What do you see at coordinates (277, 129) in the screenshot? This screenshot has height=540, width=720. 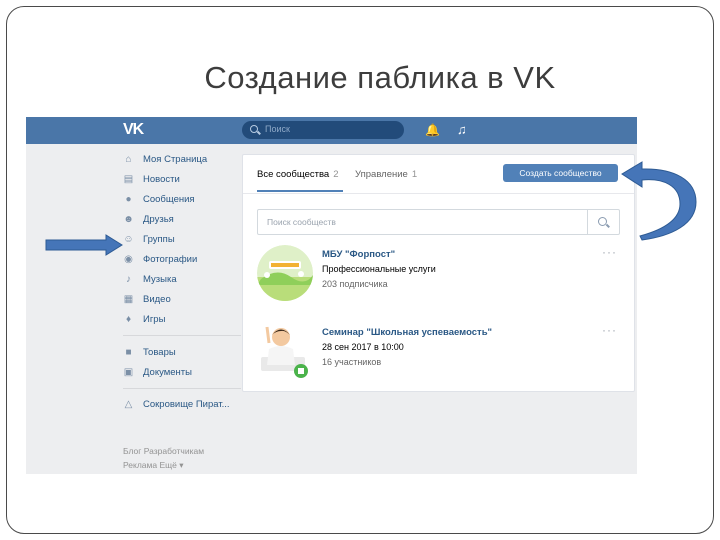 I see `top-search-placeholder: Поиск` at bounding box center [277, 129].